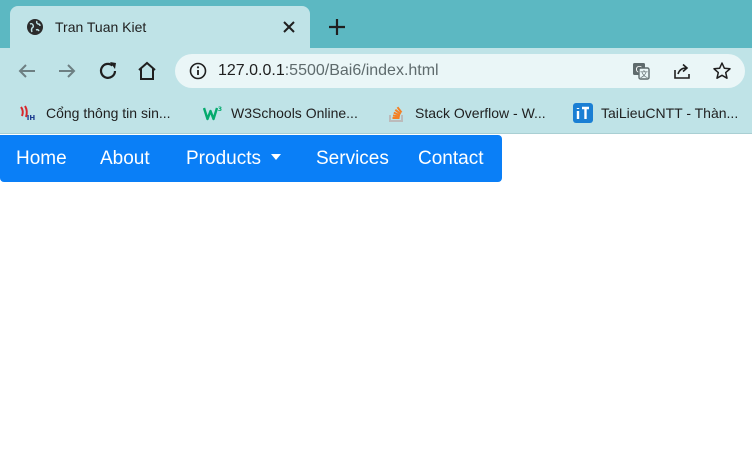  What do you see at coordinates (337, 27) in the screenshot?
I see `new-tab-icon` at bounding box center [337, 27].